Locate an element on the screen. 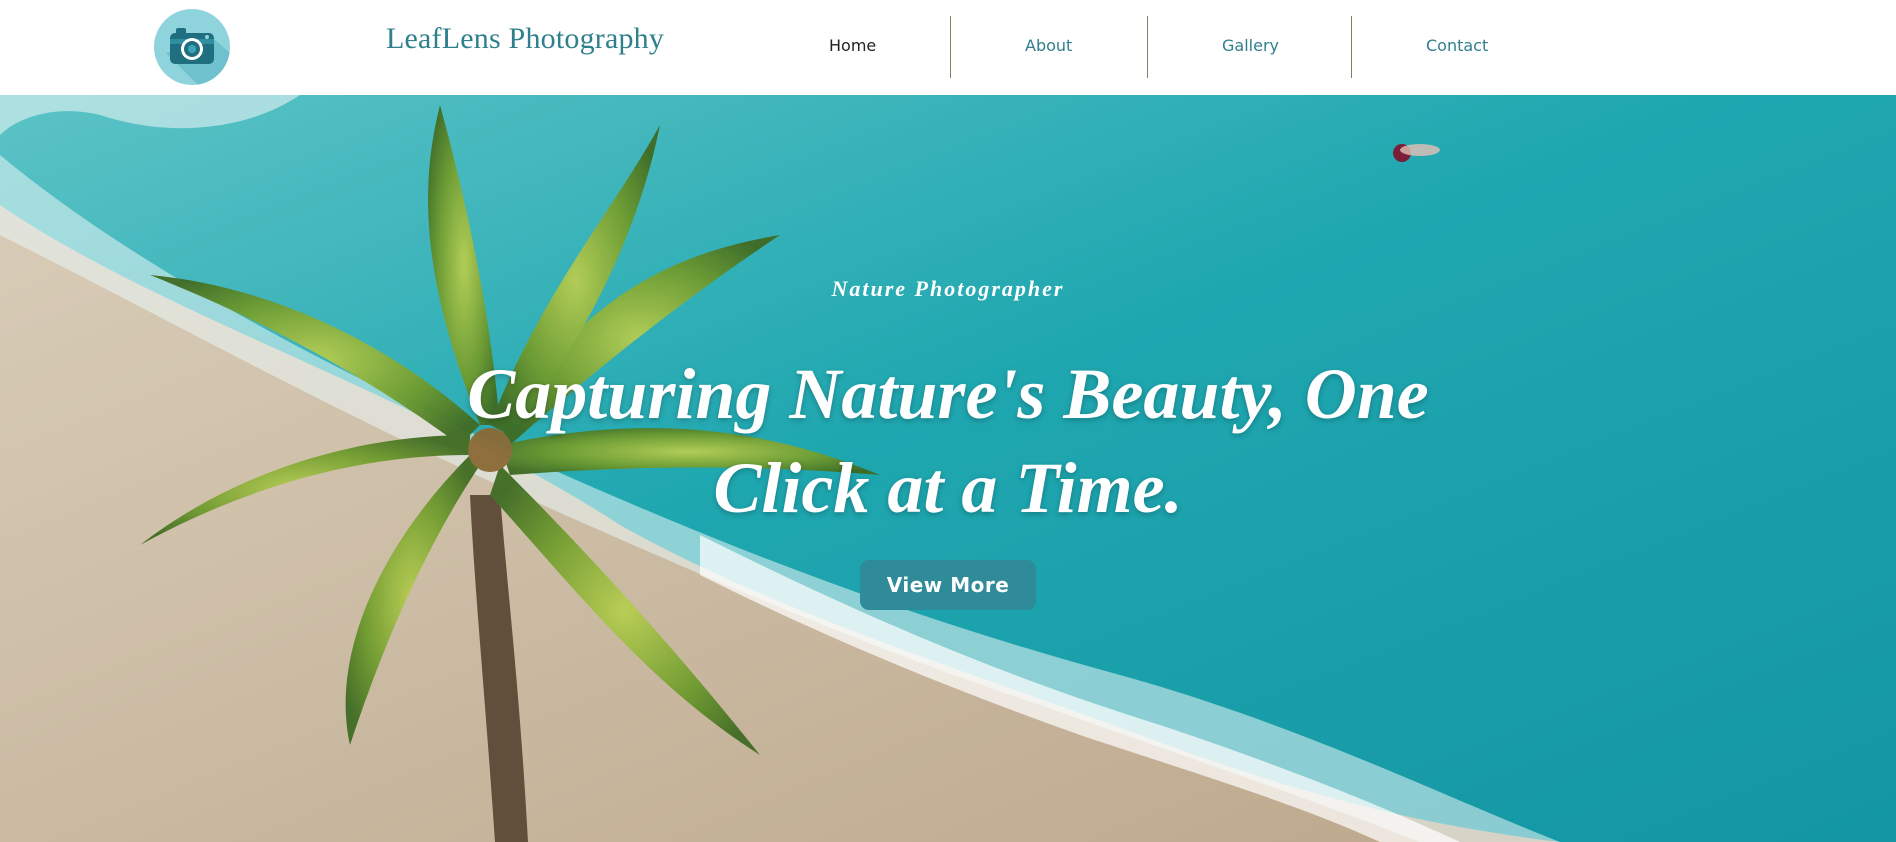  nav-home: Home is located at coordinates (852, 45).